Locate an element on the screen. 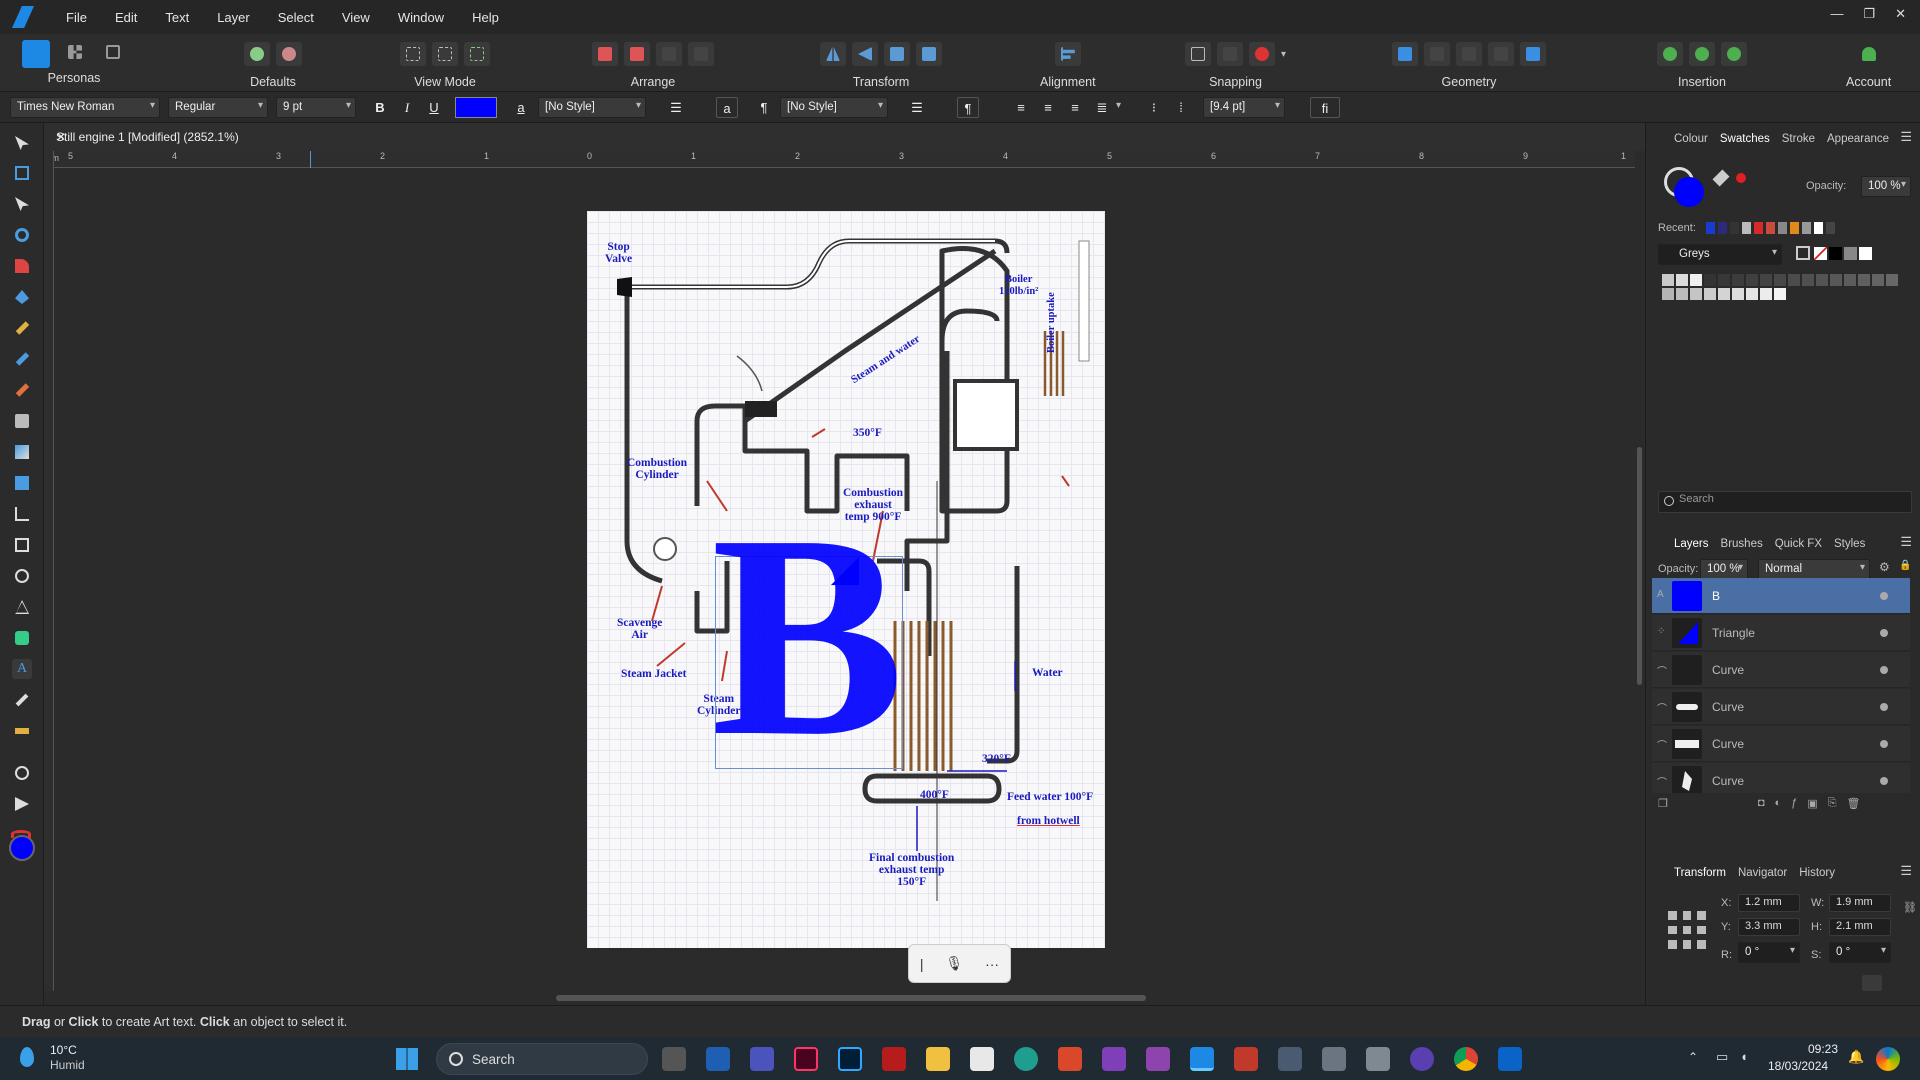  layer-lock-icon: 🔒 is located at coordinates (1905, 565).